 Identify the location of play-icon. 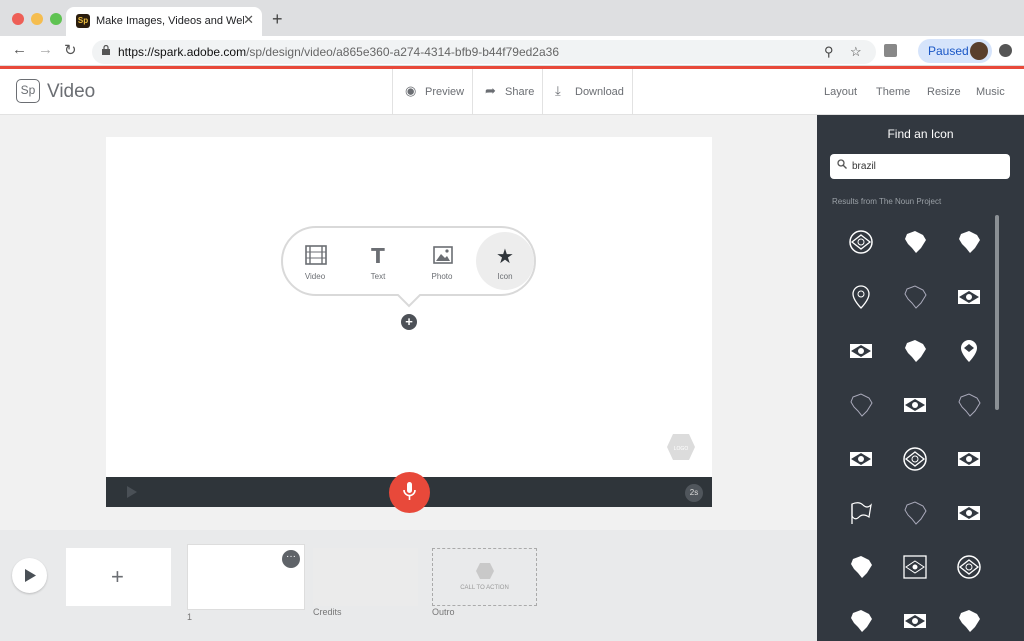
(30, 575).